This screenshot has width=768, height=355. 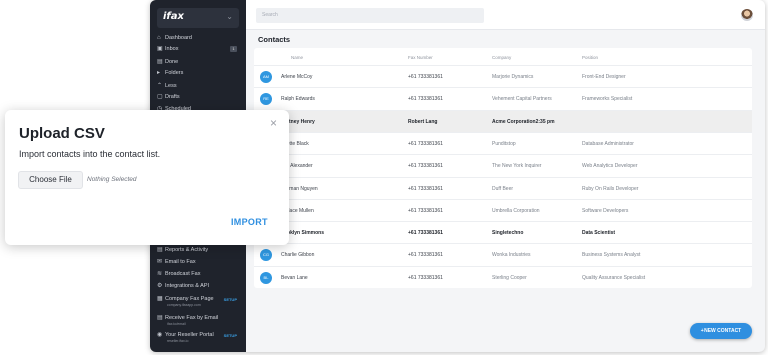 I want to click on import-button: IMPORT, so click(x=249, y=222).